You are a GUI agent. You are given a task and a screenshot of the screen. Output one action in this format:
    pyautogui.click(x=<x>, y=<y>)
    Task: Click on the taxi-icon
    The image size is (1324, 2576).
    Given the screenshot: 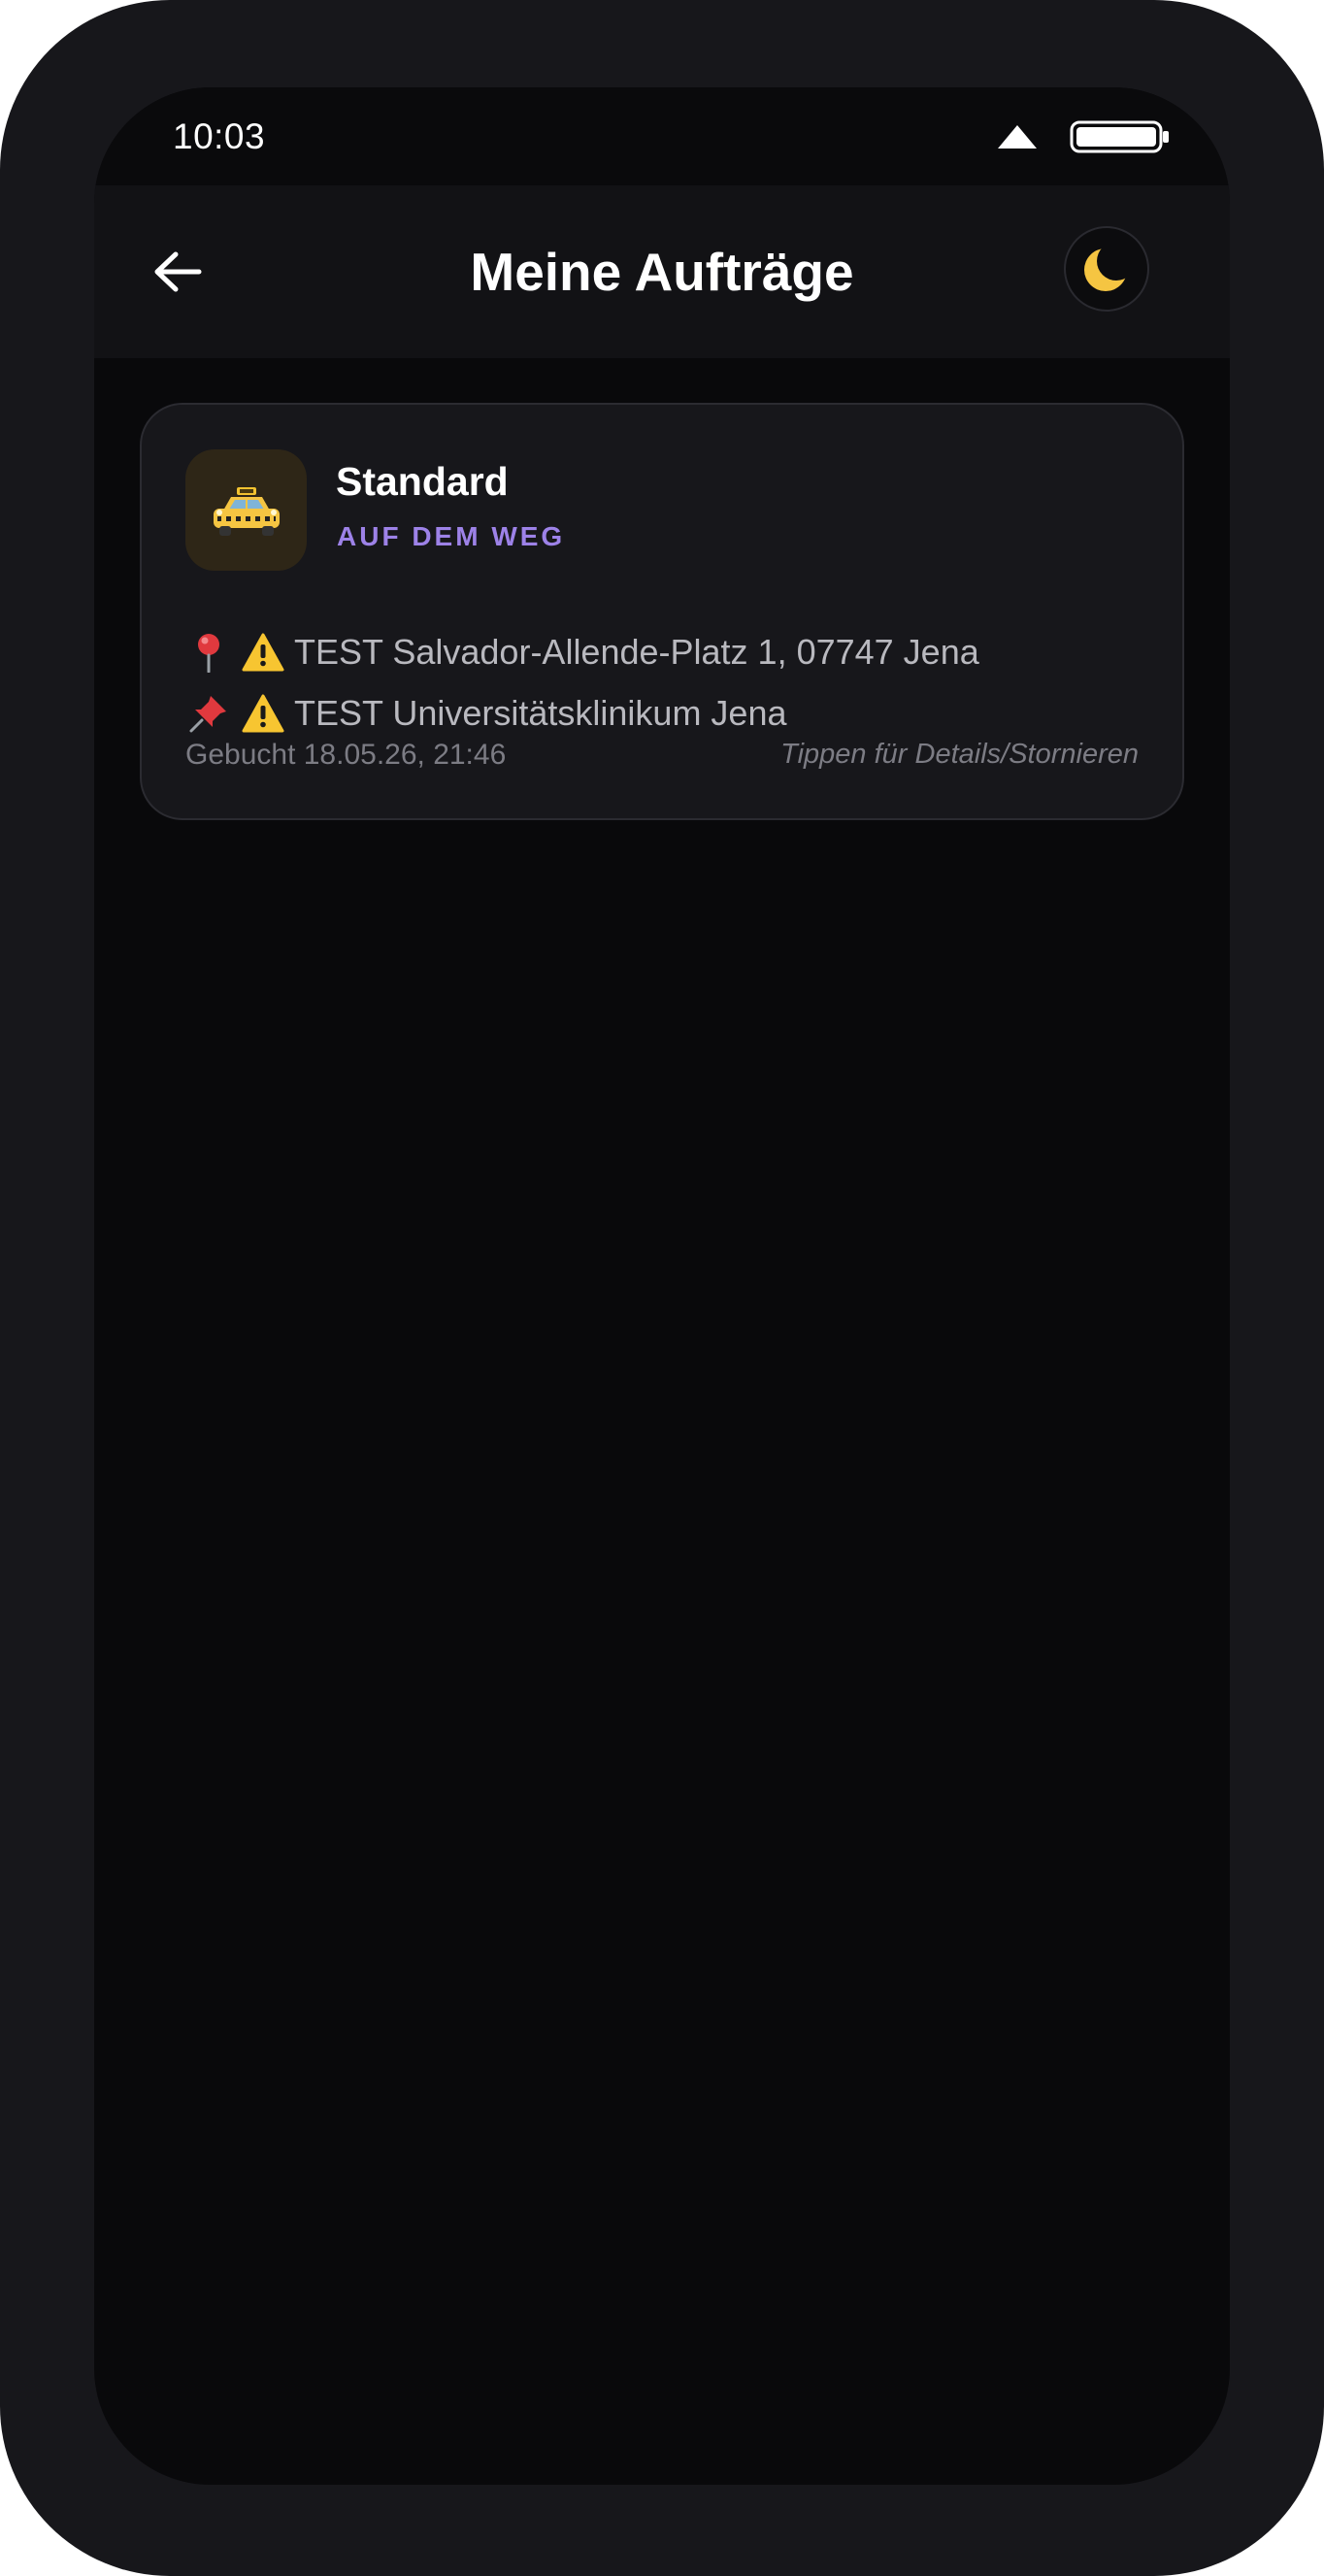 What is the action you would take?
    pyautogui.click(x=246, y=511)
    